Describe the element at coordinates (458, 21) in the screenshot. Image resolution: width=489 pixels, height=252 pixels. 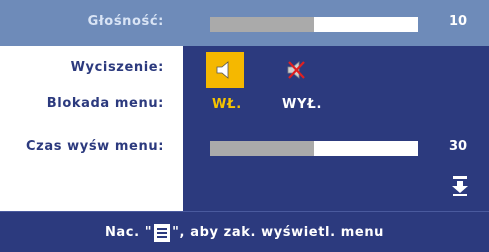
I see `volume-value: 10` at that location.